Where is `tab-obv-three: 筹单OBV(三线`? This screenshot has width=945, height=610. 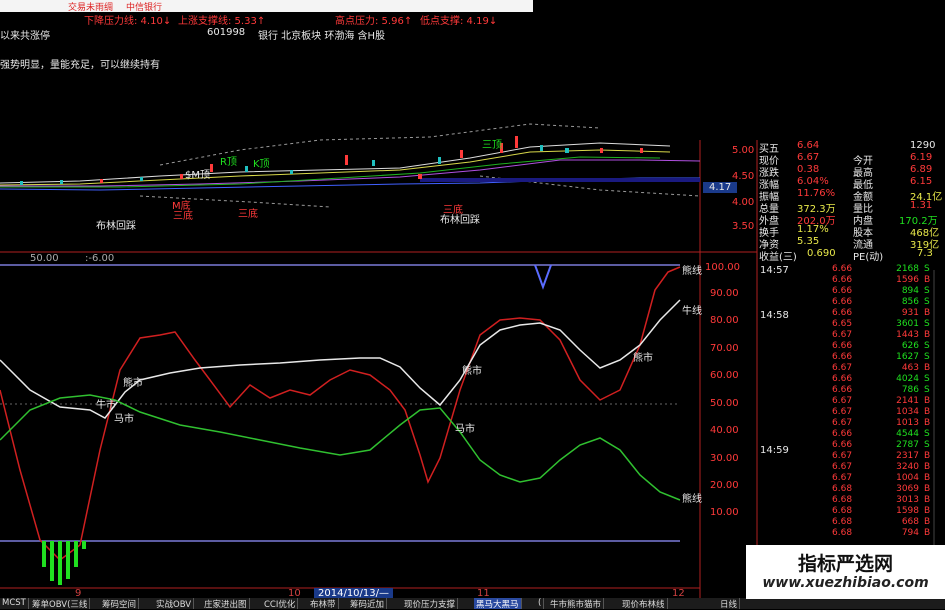 tab-obv-three: 筹单OBV(三线 is located at coordinates (60, 604).